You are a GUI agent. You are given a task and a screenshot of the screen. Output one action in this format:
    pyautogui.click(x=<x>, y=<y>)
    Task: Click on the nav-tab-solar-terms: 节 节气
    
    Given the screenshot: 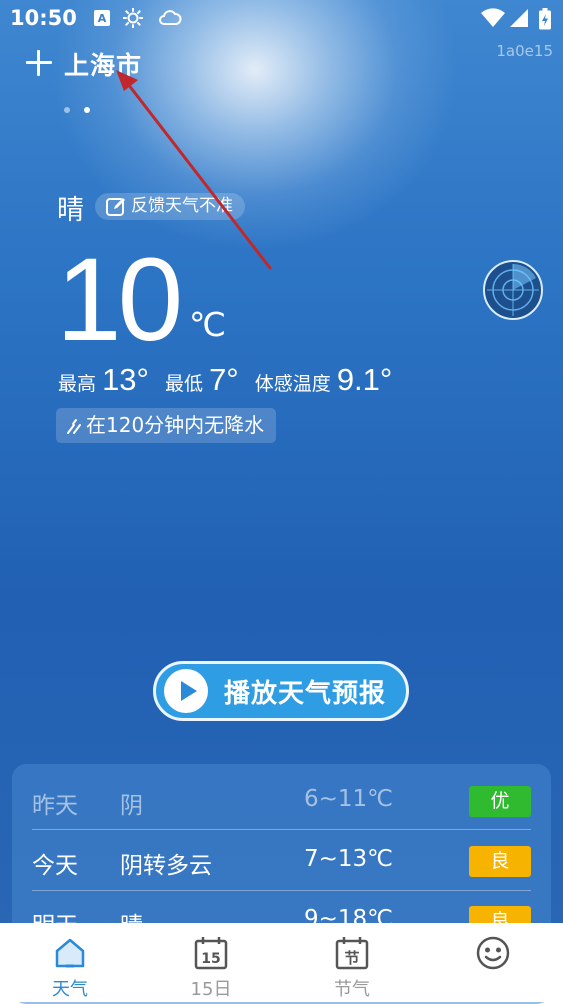 What is the action you would take?
    pyautogui.click(x=352, y=962)
    